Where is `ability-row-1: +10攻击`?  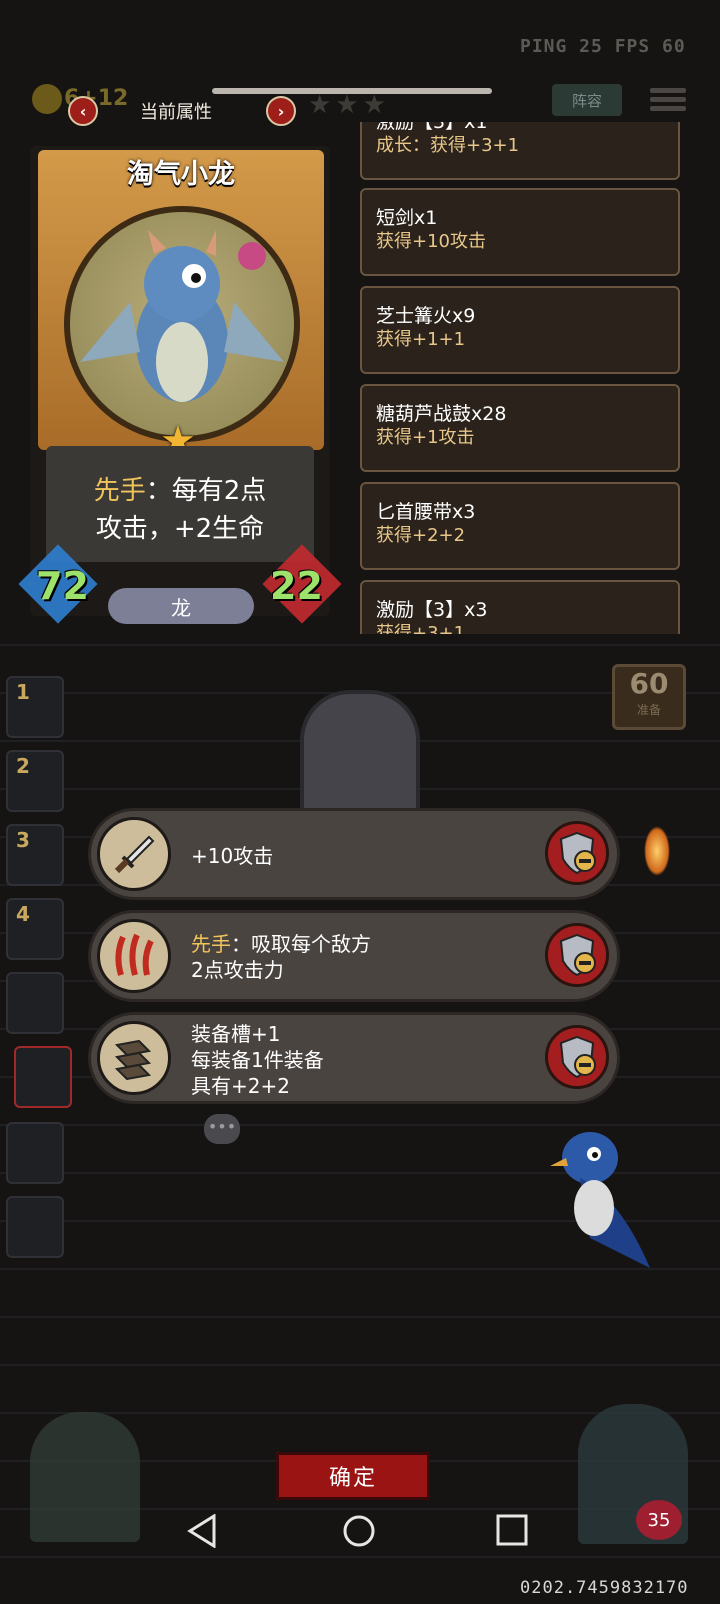
ability-row-1: +10攻击 is located at coordinates (354, 854).